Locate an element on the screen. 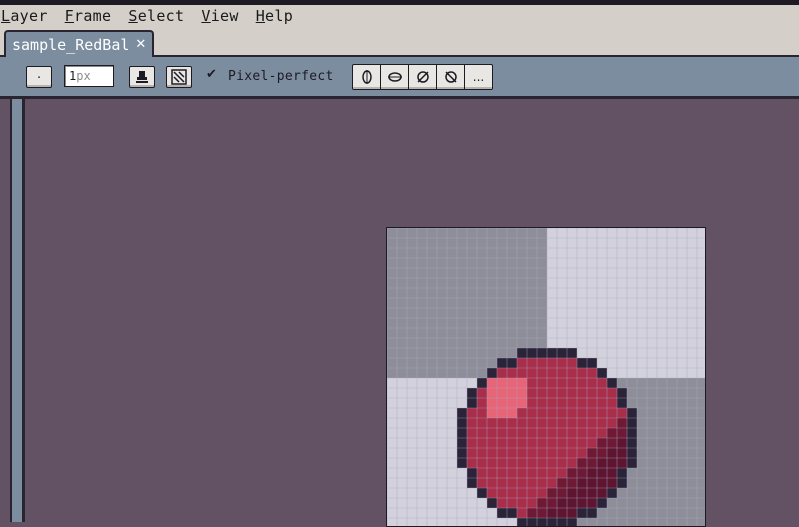  antidiagonal-symmetry-icon is located at coordinates (450, 77).